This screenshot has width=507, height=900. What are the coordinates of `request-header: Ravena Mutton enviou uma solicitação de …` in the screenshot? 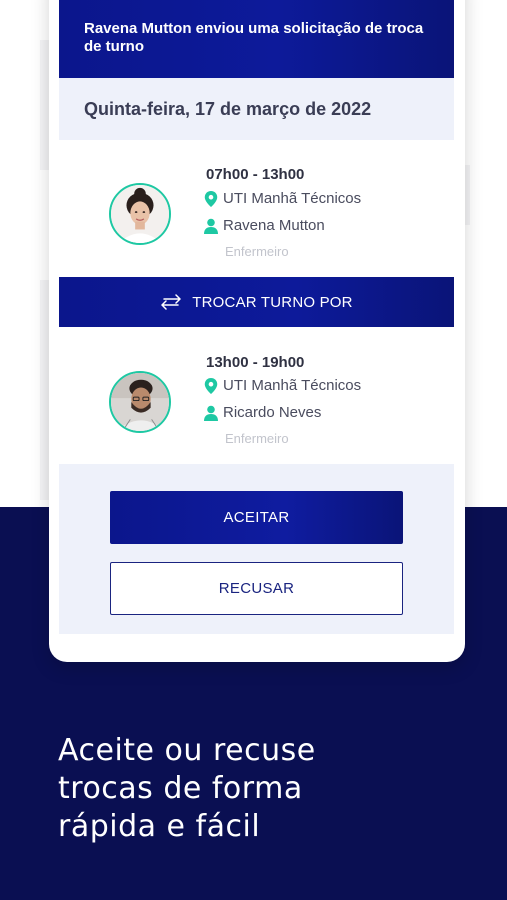 It's located at (256, 39).